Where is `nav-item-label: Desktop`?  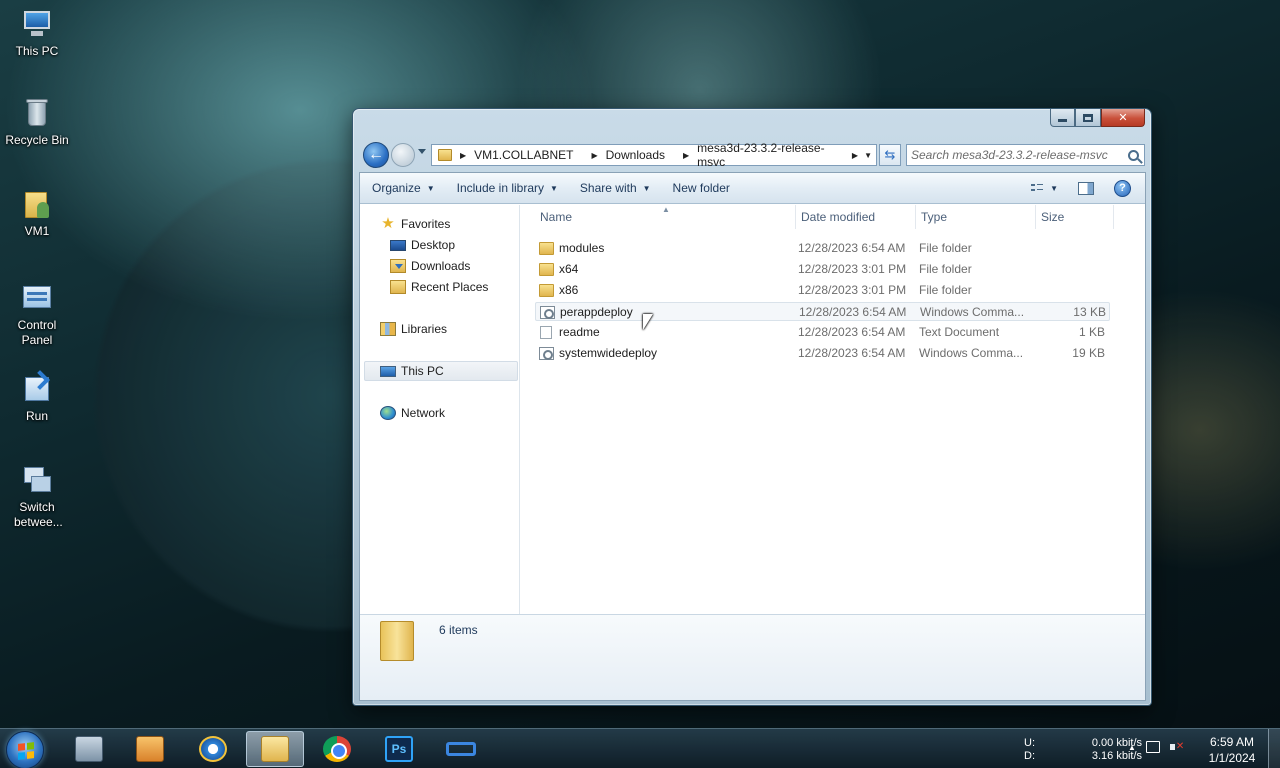 nav-item-label: Desktop is located at coordinates (433, 245).